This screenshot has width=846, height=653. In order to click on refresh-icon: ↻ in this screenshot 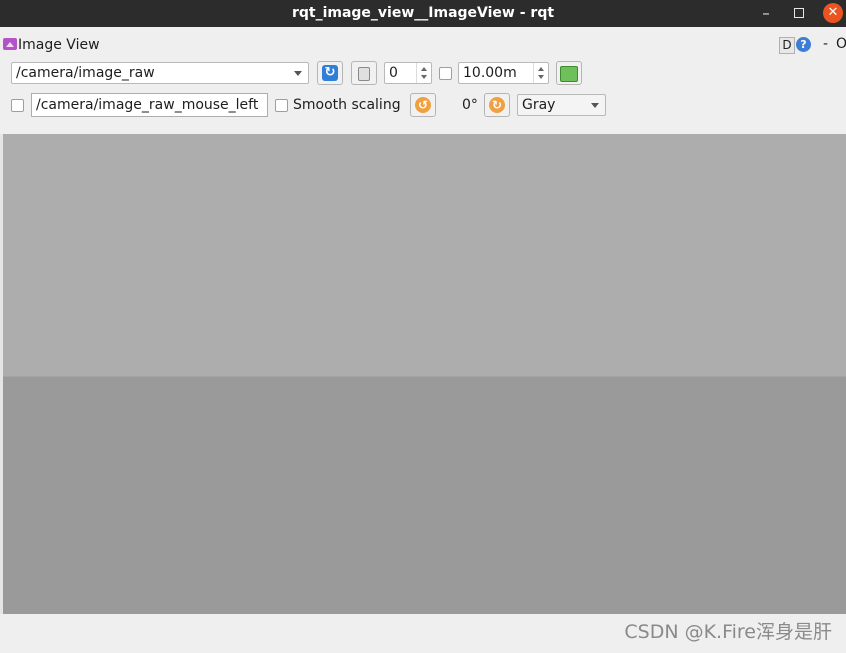, I will do `click(330, 73)`.